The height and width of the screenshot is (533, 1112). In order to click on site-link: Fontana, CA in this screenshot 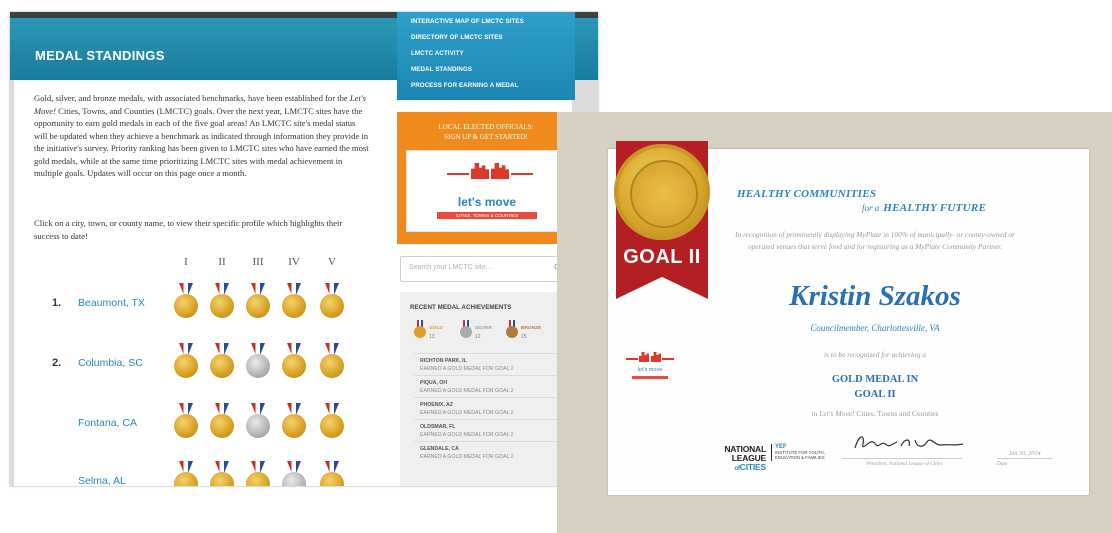, I will do `click(107, 423)`.